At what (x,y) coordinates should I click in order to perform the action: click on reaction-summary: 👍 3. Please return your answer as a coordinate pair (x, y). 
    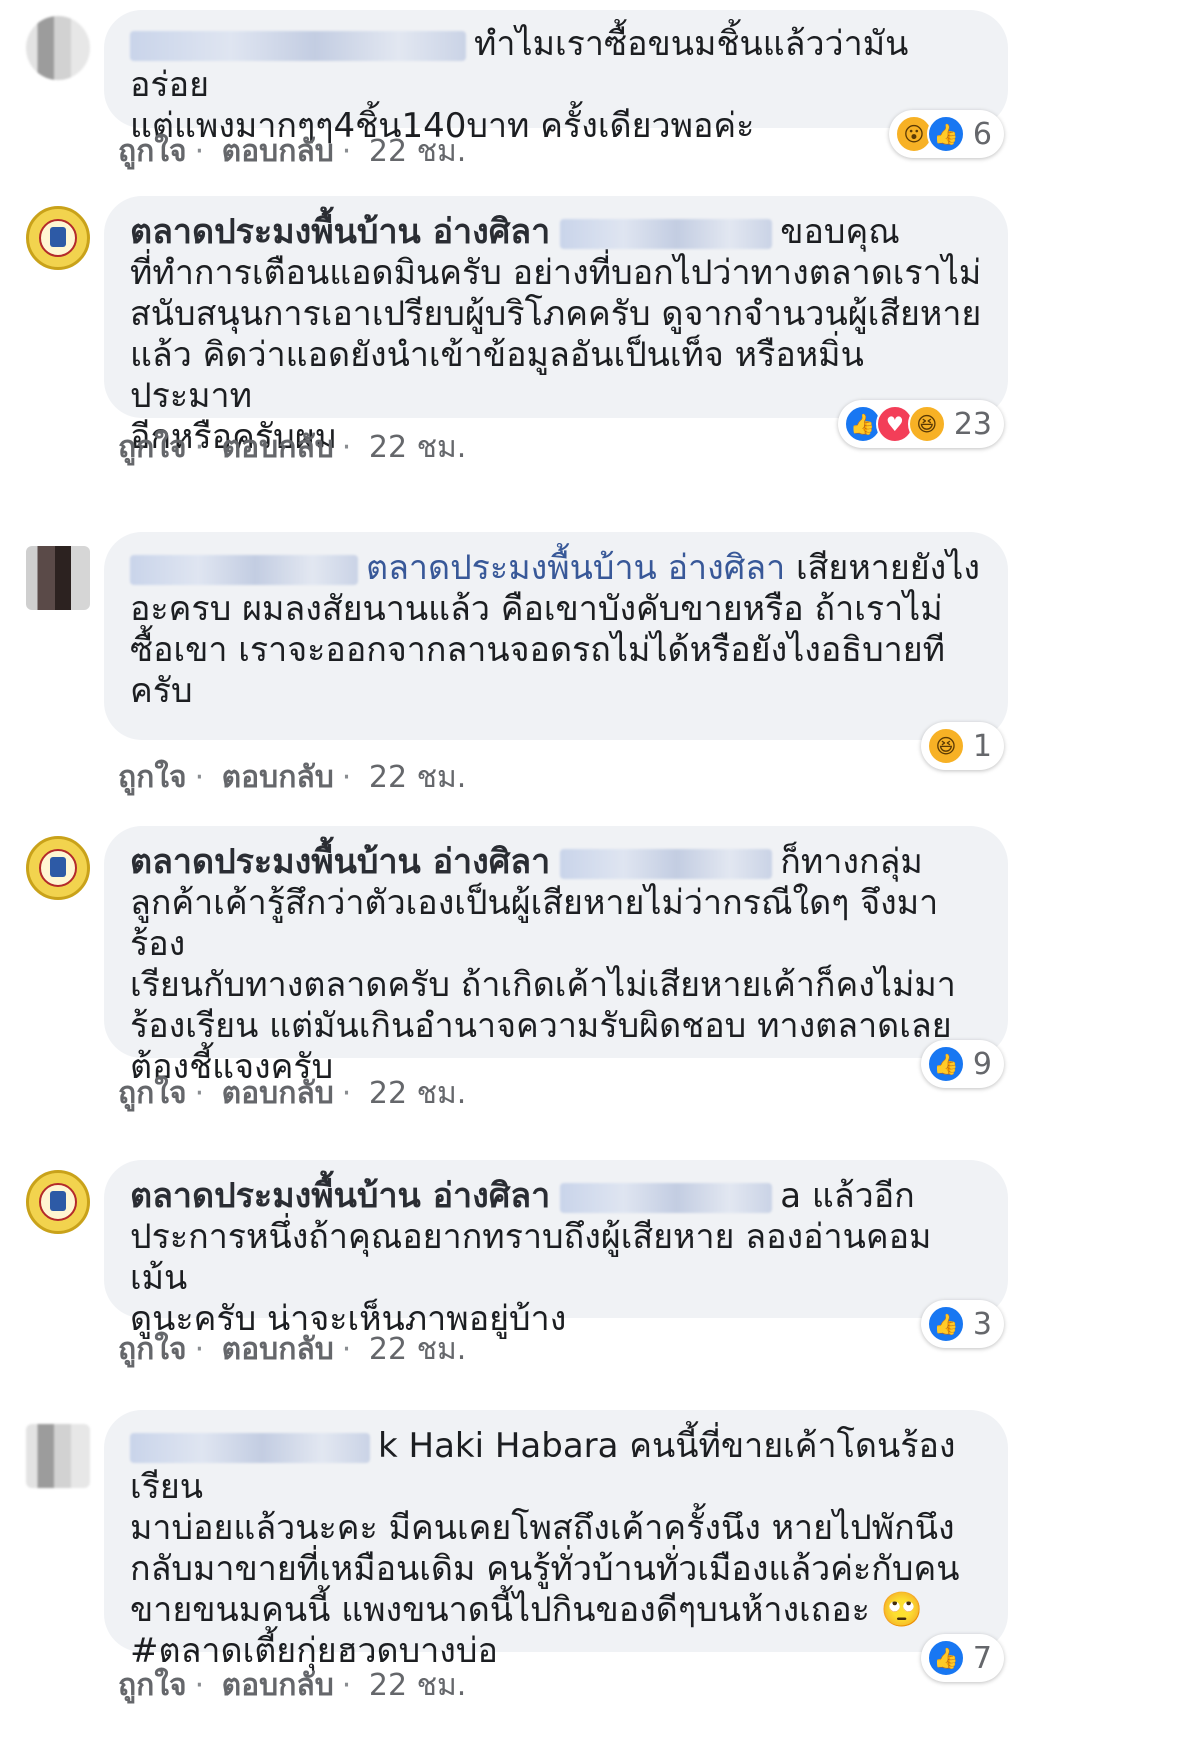
    Looking at the image, I should click on (962, 1324).